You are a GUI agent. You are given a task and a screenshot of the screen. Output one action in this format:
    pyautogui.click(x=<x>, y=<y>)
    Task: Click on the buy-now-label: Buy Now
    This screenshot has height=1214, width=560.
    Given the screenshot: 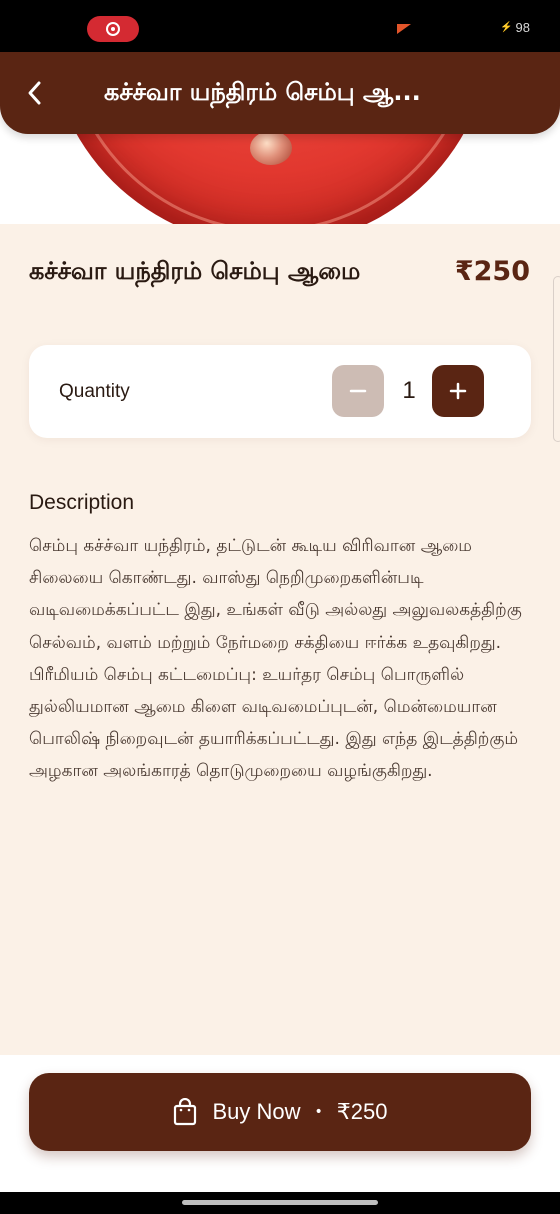 What is the action you would take?
    pyautogui.click(x=256, y=1111)
    